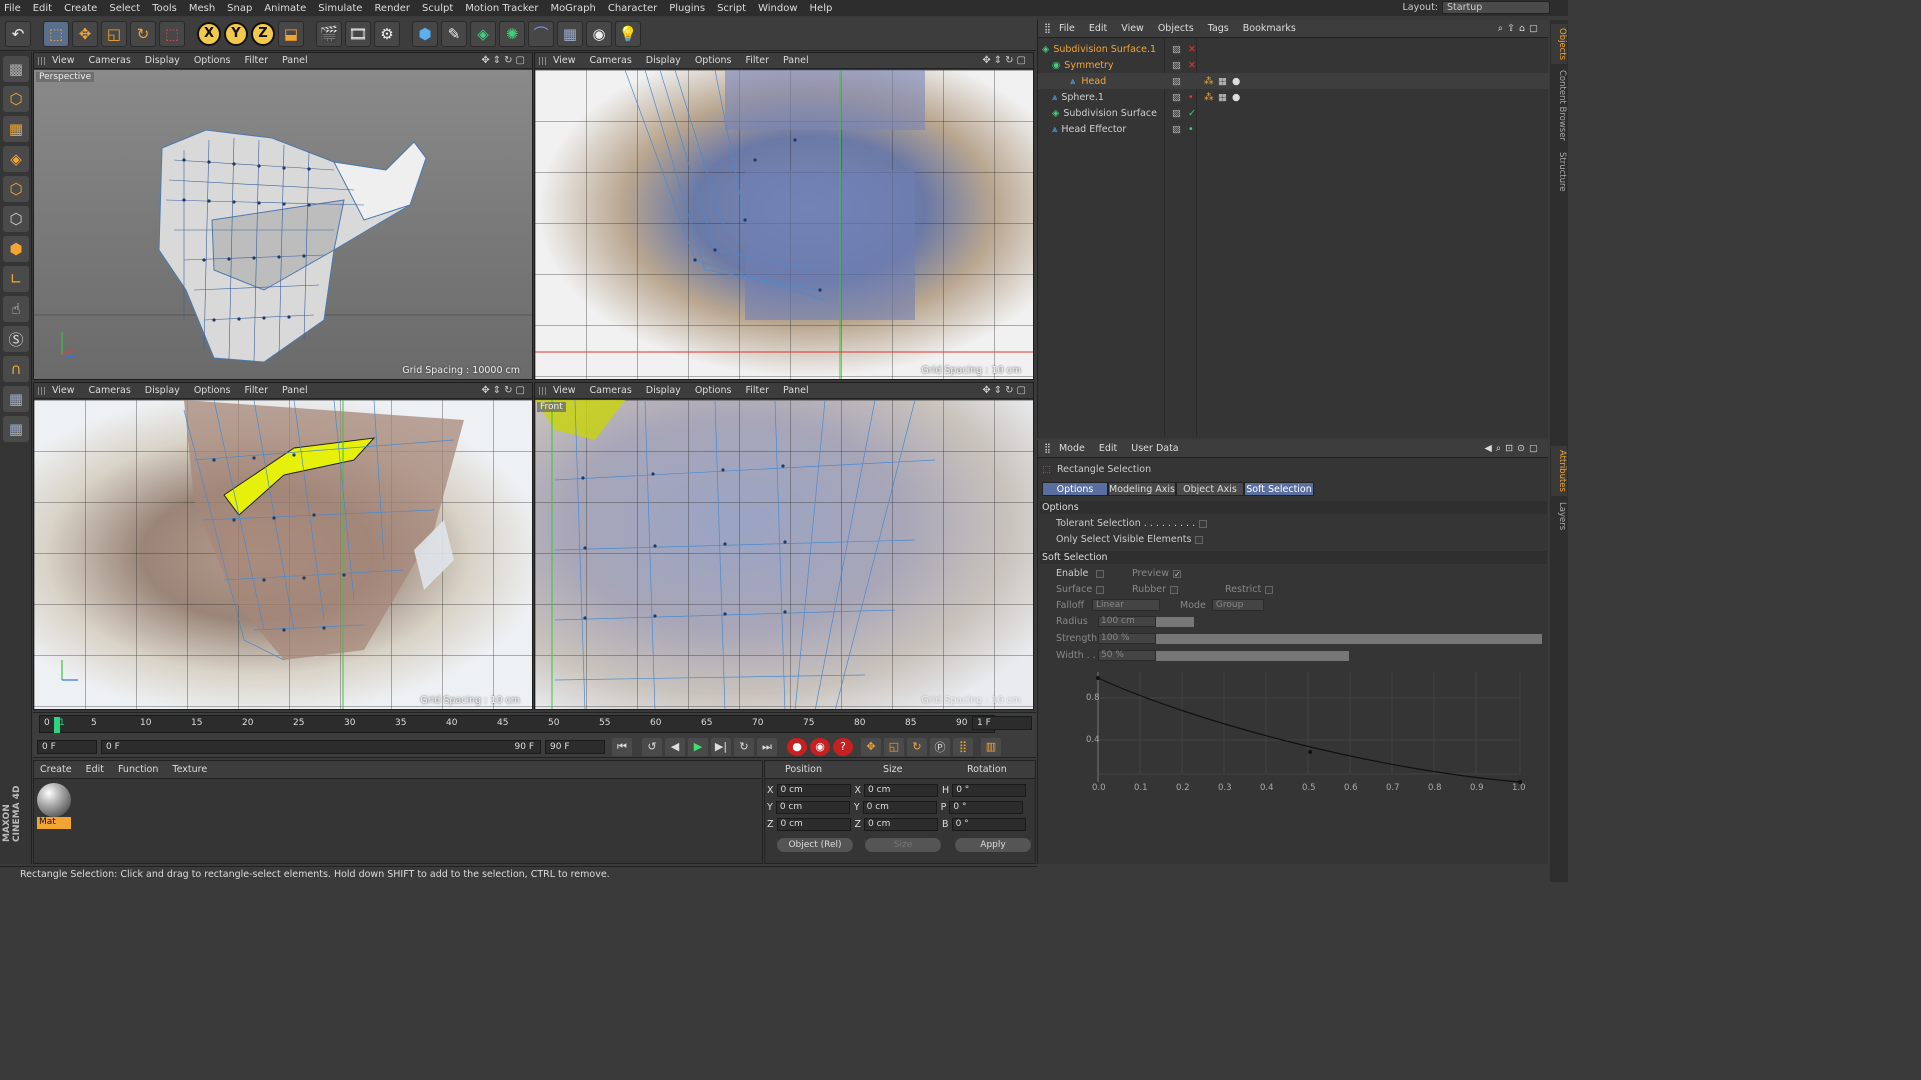 This screenshot has width=1921, height=1080. I want to click on material-tag-icon: ●, so click(1236, 97).